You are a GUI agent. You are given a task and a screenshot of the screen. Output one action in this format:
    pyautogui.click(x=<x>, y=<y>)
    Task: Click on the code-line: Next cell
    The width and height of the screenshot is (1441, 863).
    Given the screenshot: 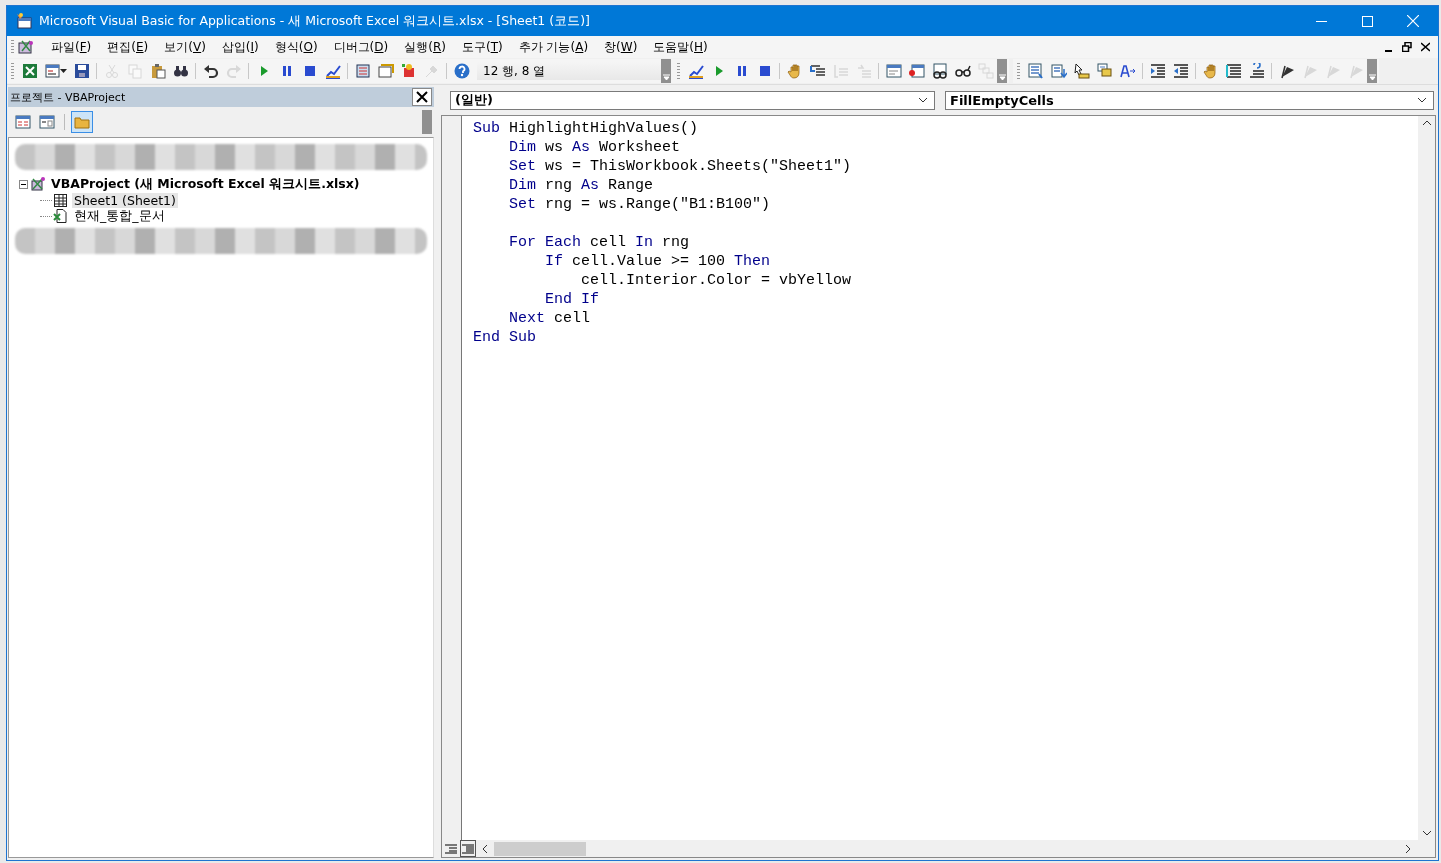 What is the action you would take?
    pyautogui.click(x=550, y=318)
    